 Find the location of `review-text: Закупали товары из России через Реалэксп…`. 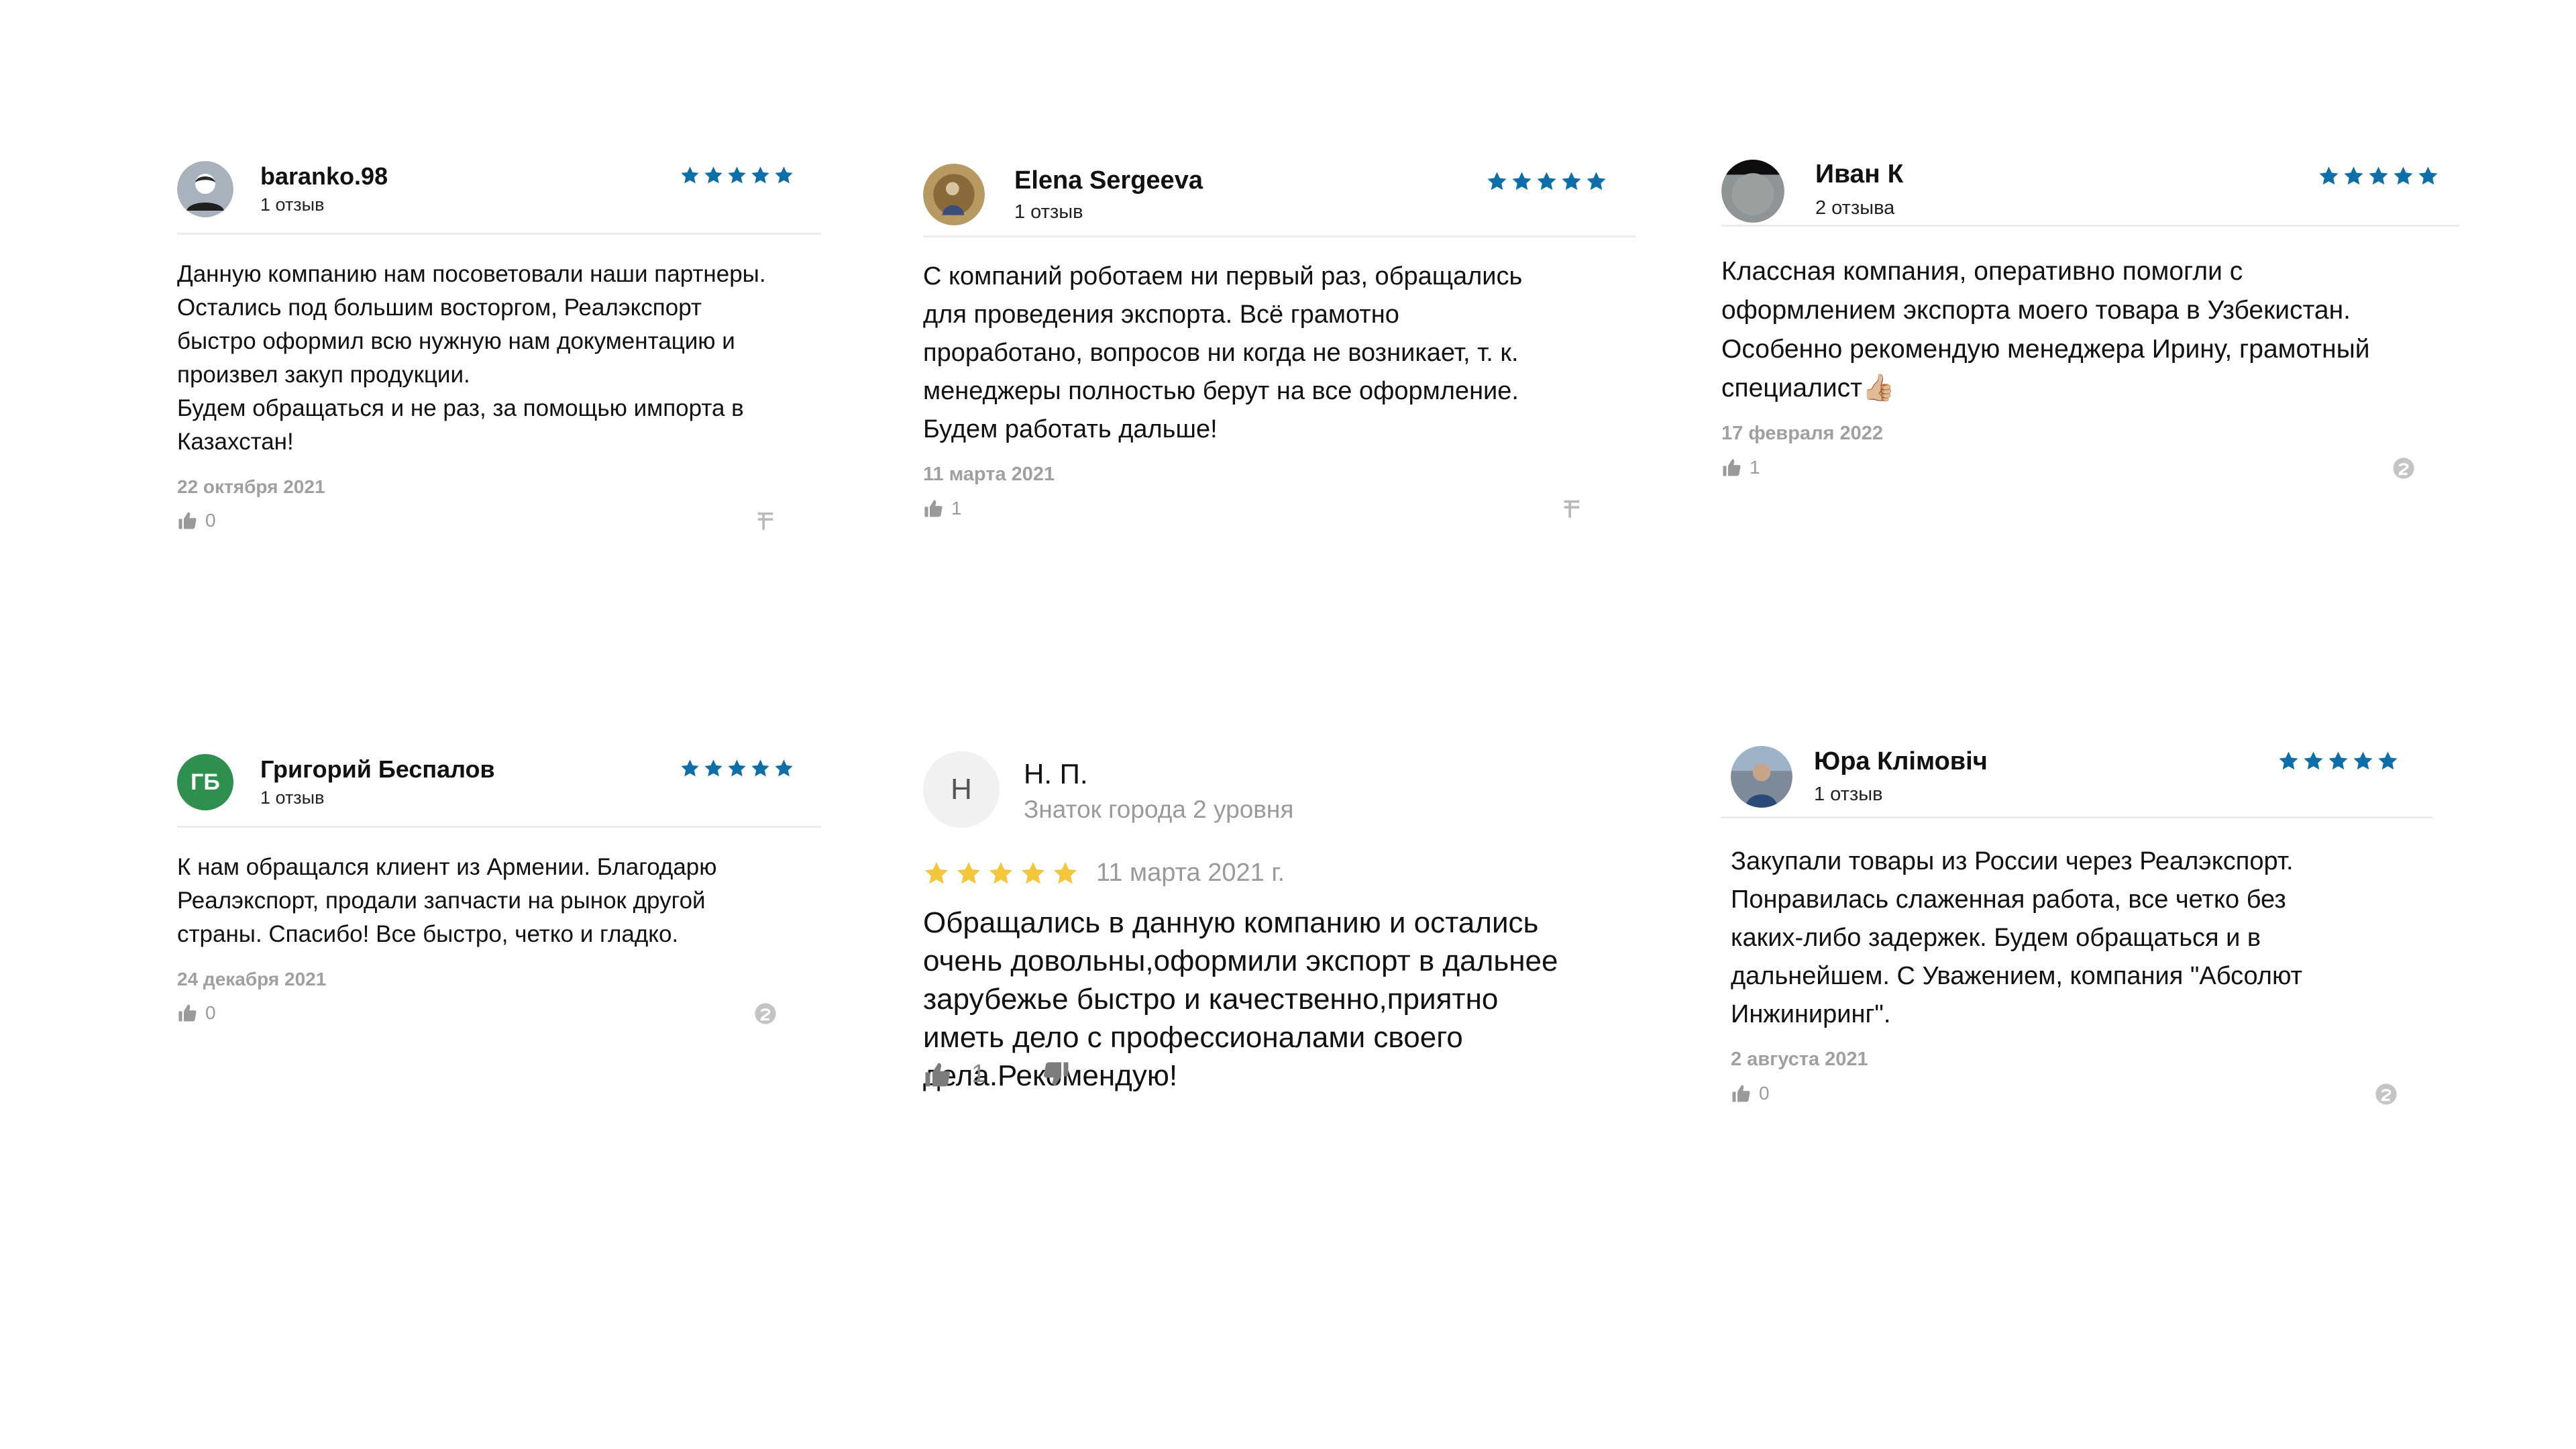

review-text: Закупали товары из России через Реалэксп… is located at coordinates (2017, 937).